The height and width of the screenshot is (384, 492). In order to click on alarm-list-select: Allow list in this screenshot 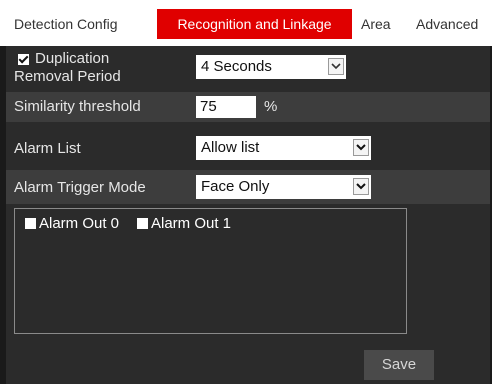, I will do `click(283, 148)`.